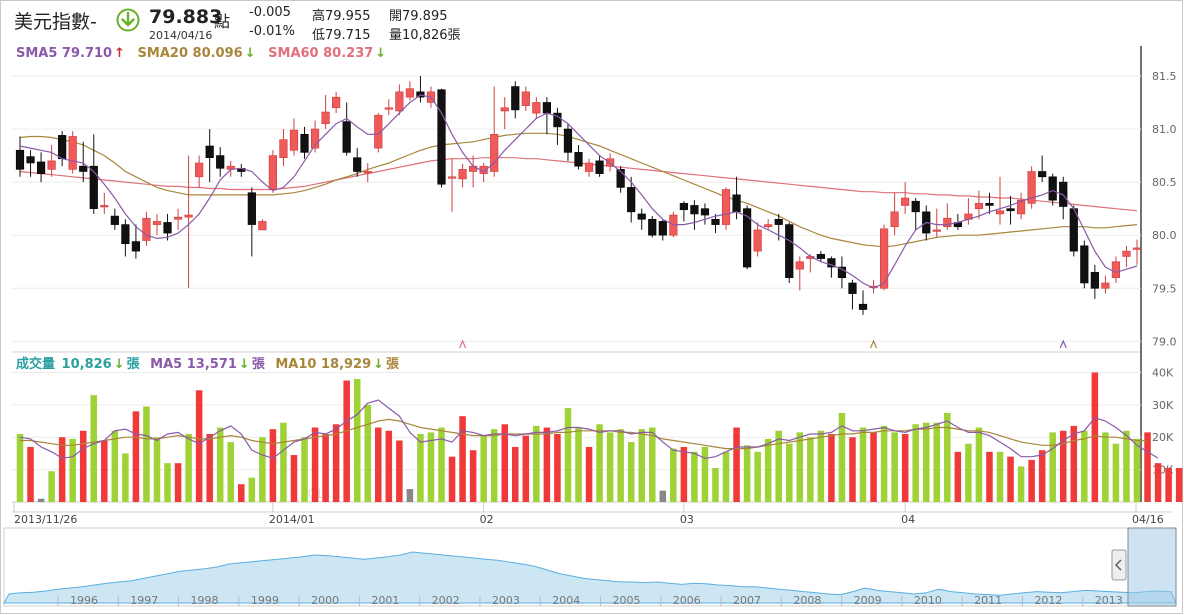 Image resolution: width=1184 pixels, height=615 pixels. What do you see at coordinates (1148, 519) in the screenshot?
I see `date-tick-label: 04/16` at bounding box center [1148, 519].